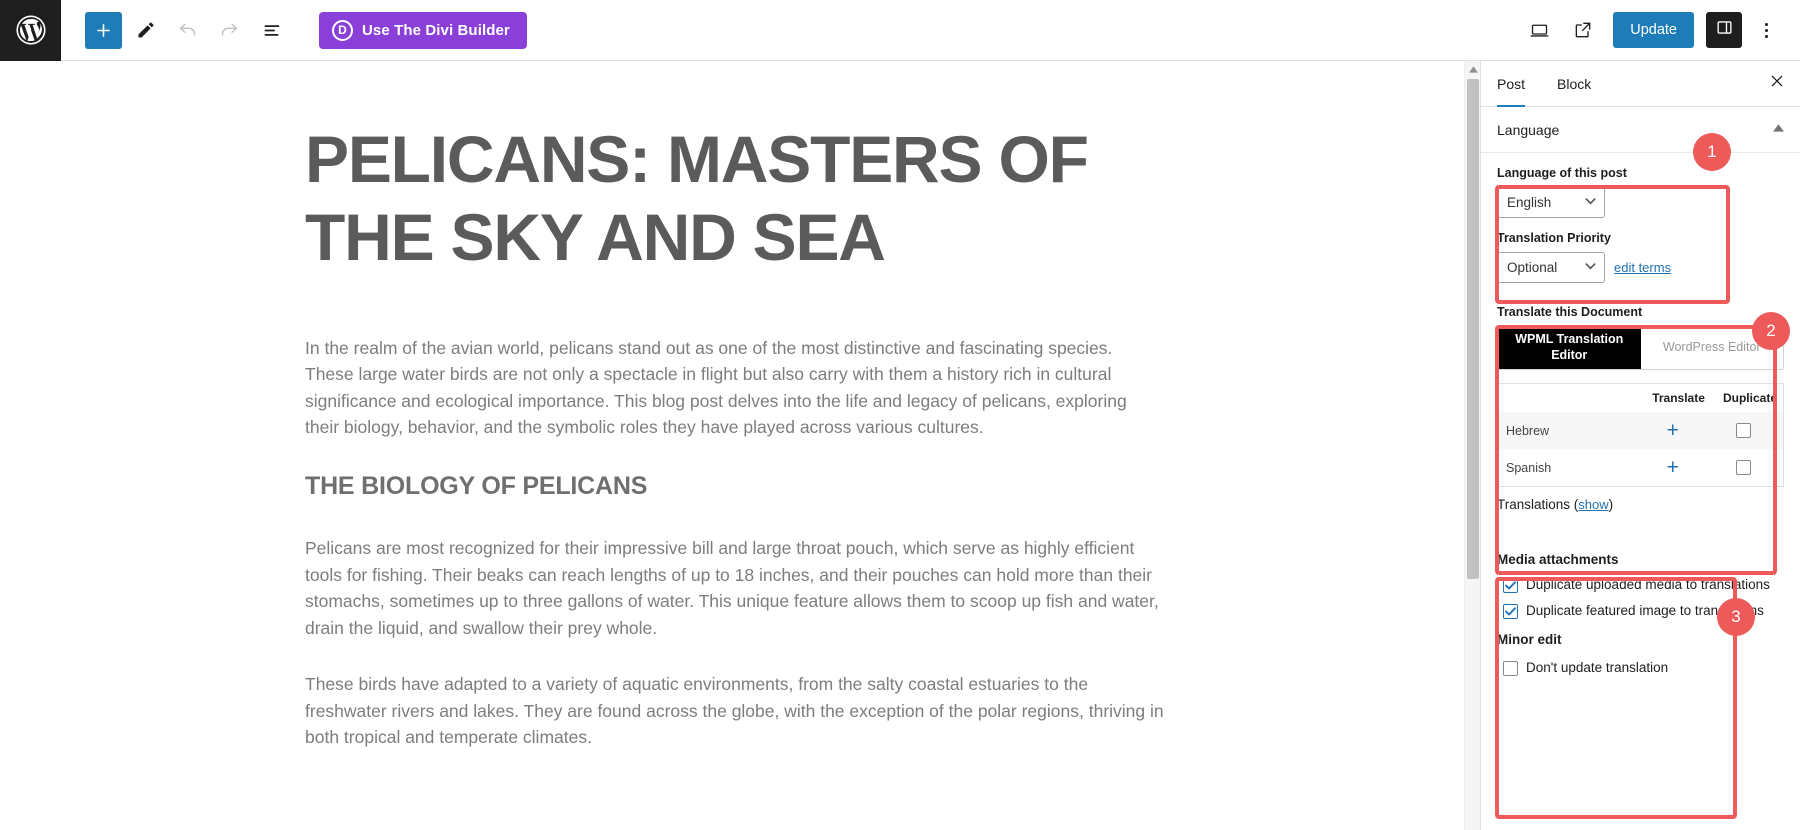 This screenshot has width=1800, height=830. I want to click on column-duplicate: Duplicate, so click(1749, 398).